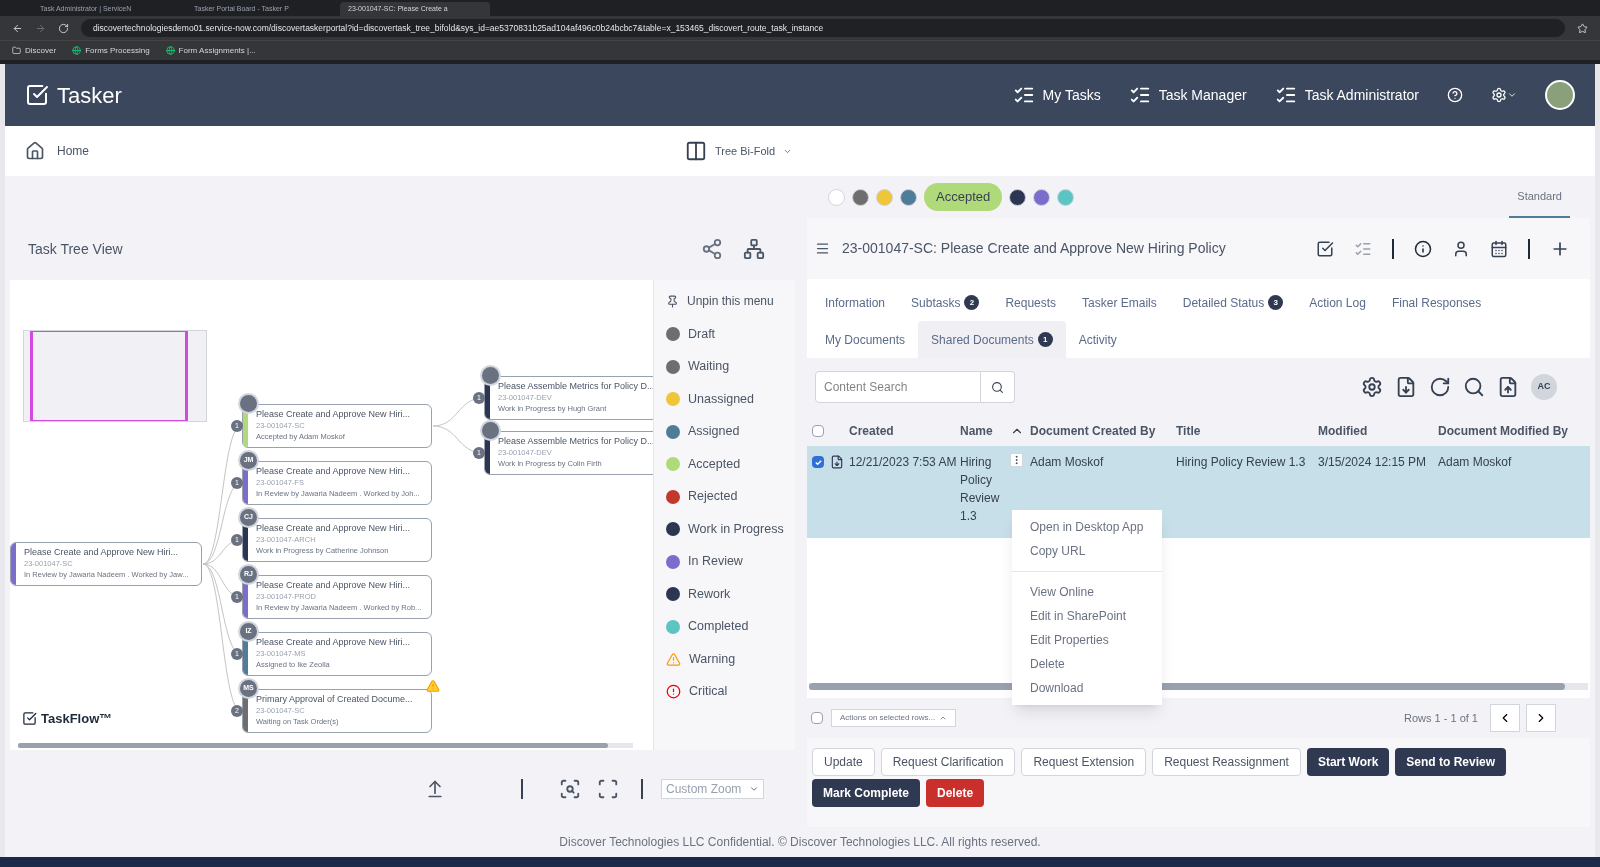 The image size is (1600, 867). What do you see at coordinates (709, 594) in the screenshot?
I see `status-label: Rework` at bounding box center [709, 594].